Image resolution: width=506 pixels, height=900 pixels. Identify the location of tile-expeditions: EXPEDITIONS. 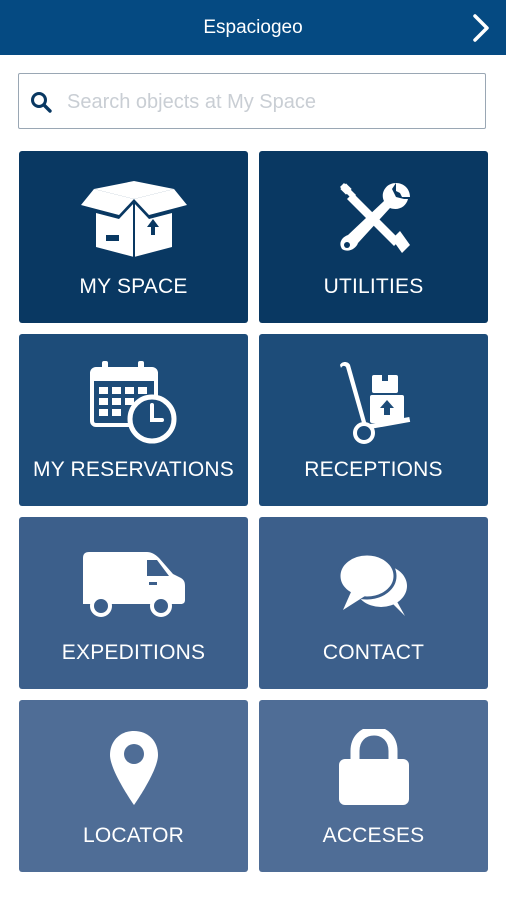
(133, 603).